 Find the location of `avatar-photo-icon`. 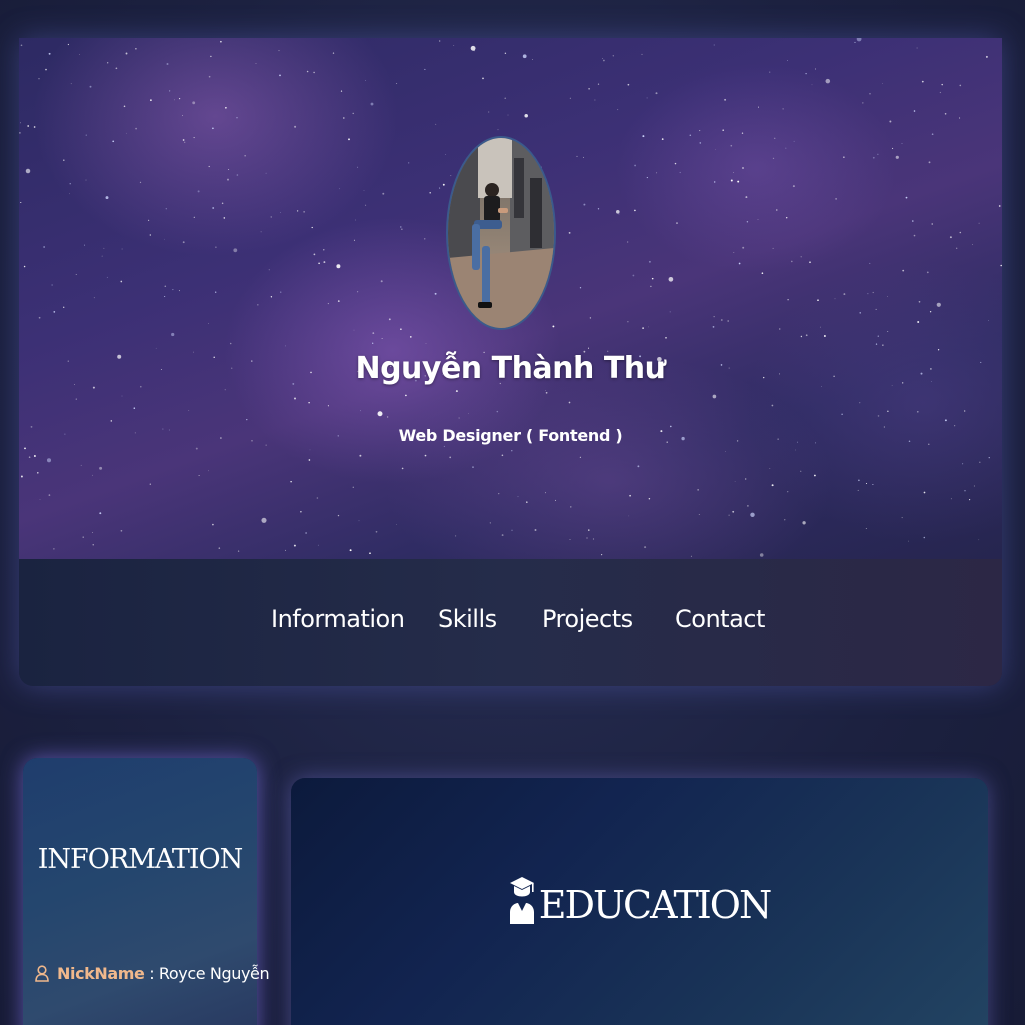

avatar-photo-icon is located at coordinates (501, 233).